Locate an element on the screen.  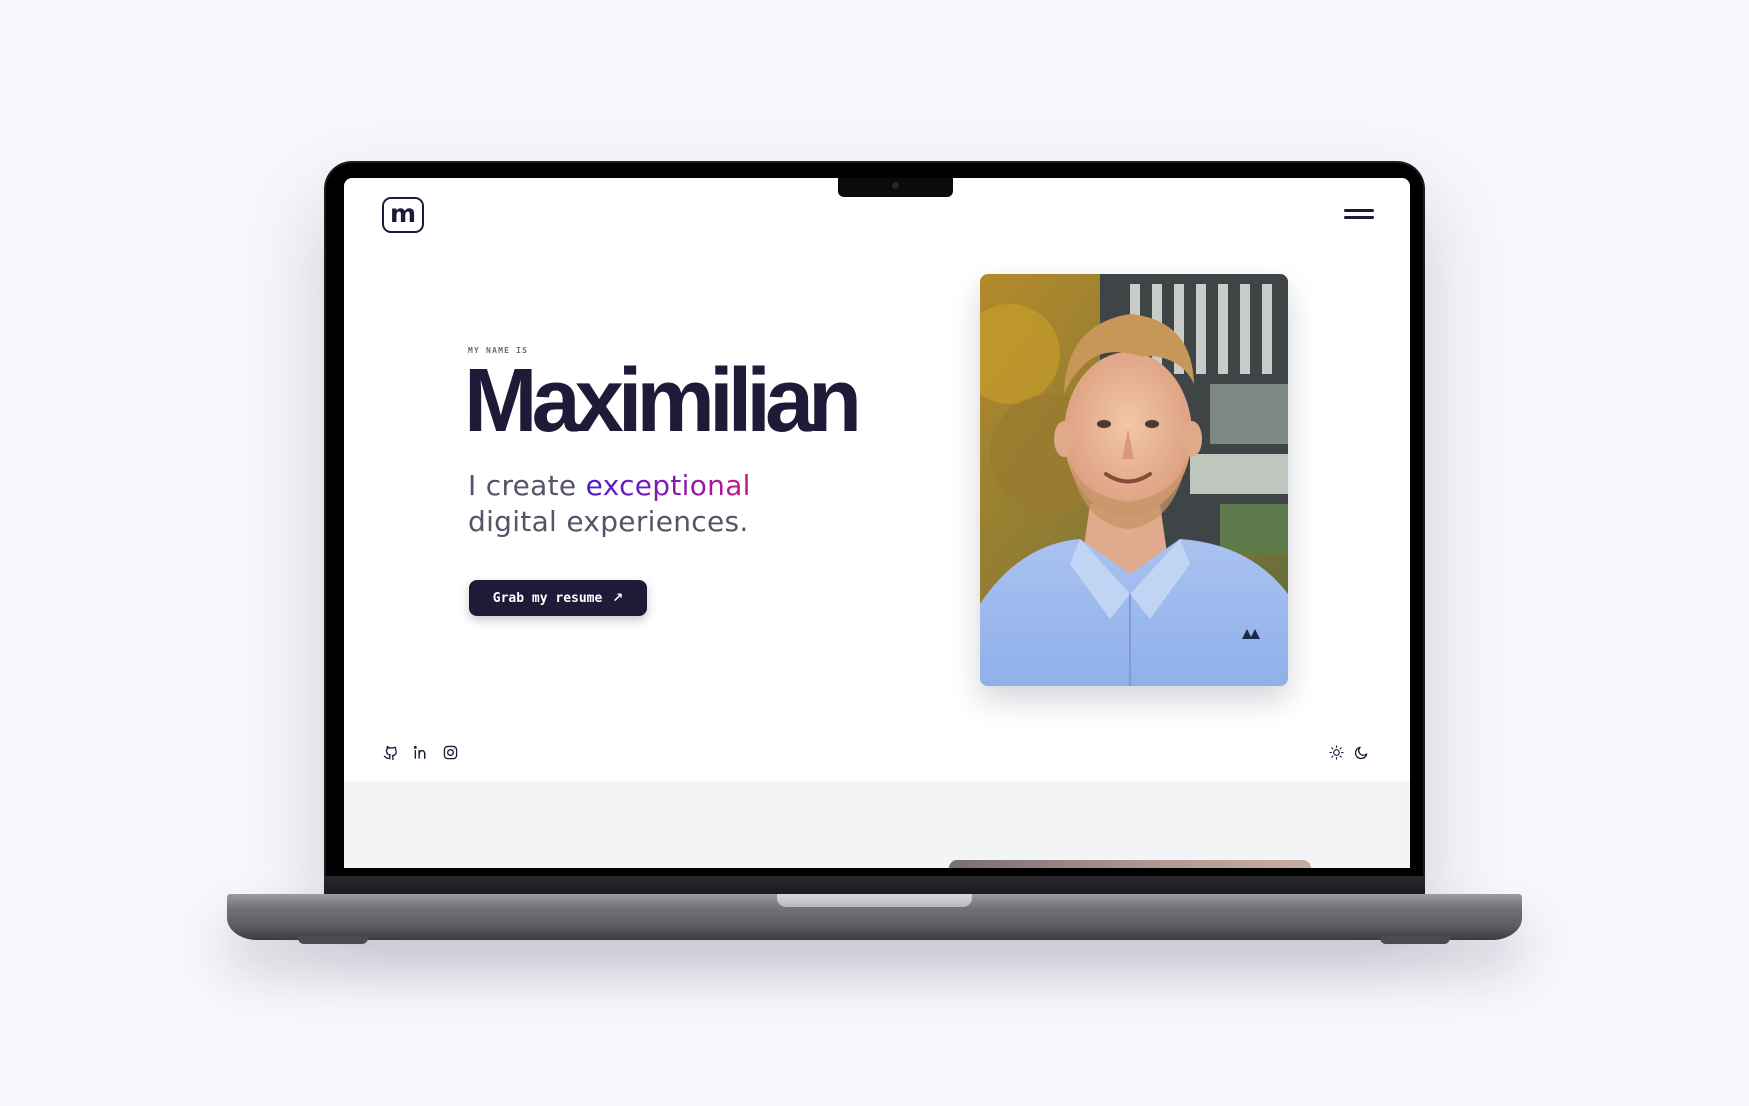
linkedin-icon is located at coordinates (420, 752).